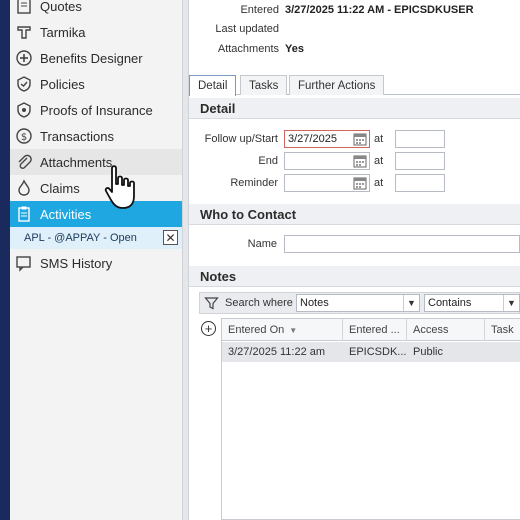 This screenshot has width=520, height=520. What do you see at coordinates (264, 85) in the screenshot?
I see `tab-tasks: Tasks` at bounding box center [264, 85].